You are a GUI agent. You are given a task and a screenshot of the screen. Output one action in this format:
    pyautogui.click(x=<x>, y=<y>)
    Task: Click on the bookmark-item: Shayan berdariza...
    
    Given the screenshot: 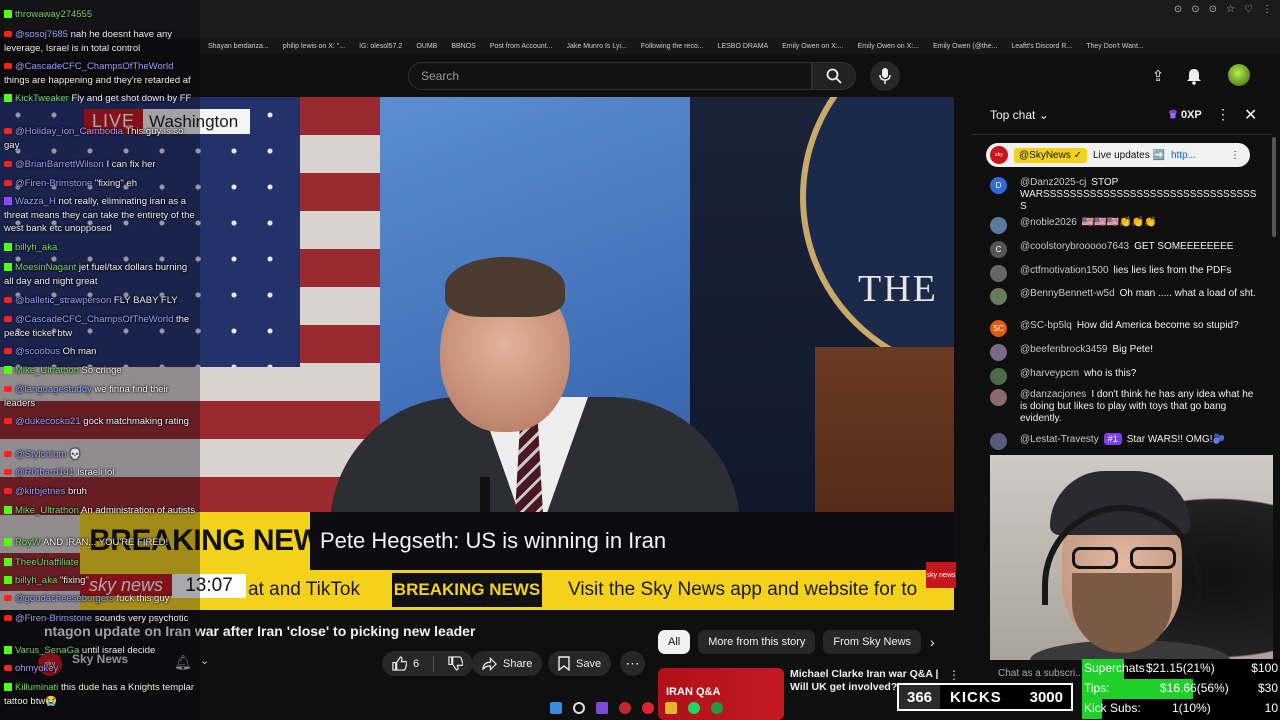 What is the action you would take?
    pyautogui.click(x=238, y=46)
    